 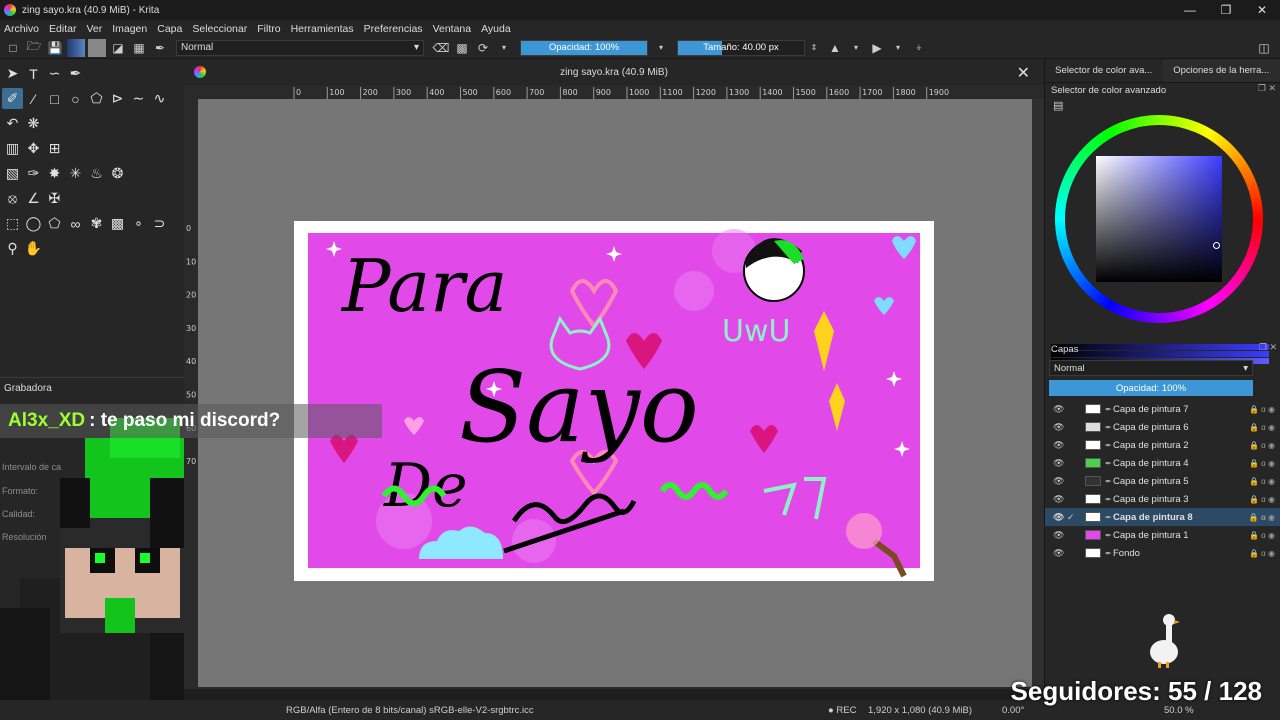 I want to click on freehand-path-icon: ∿, so click(x=159, y=98).